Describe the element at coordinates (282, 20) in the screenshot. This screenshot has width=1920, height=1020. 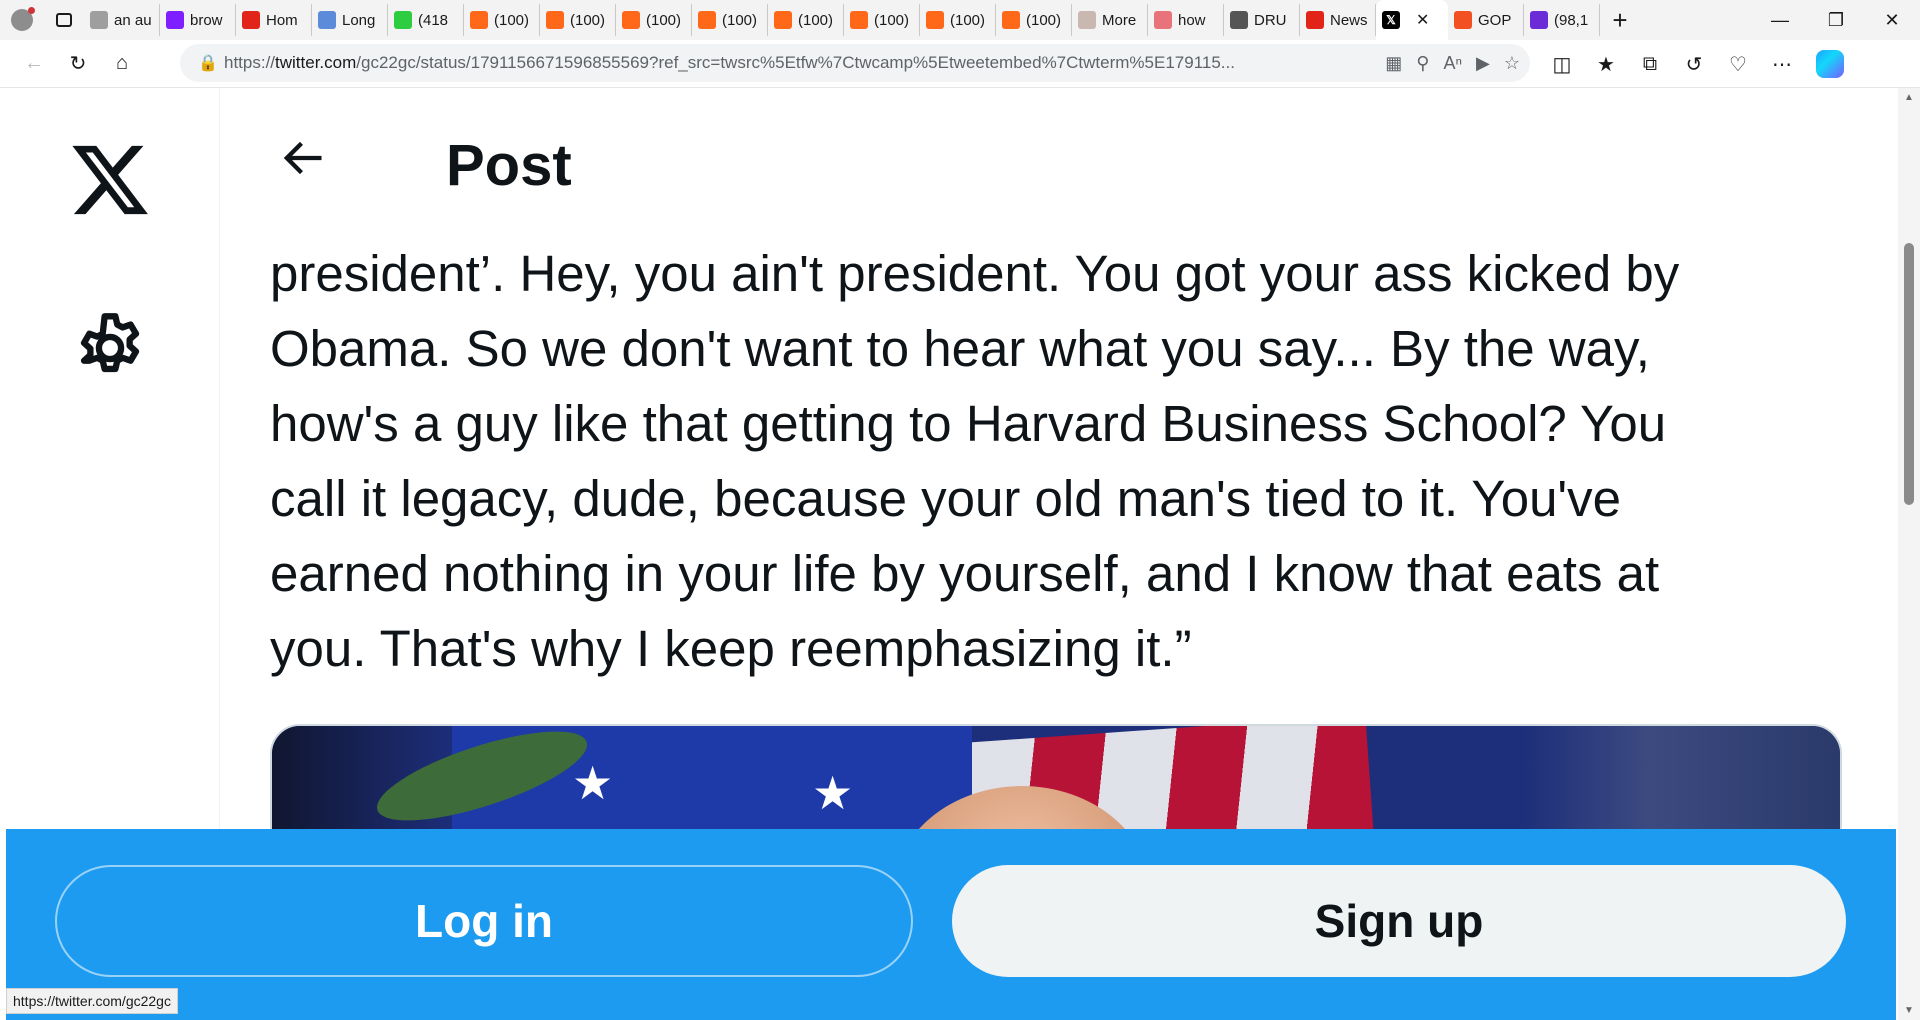
I see `tab-label: Hom` at that location.